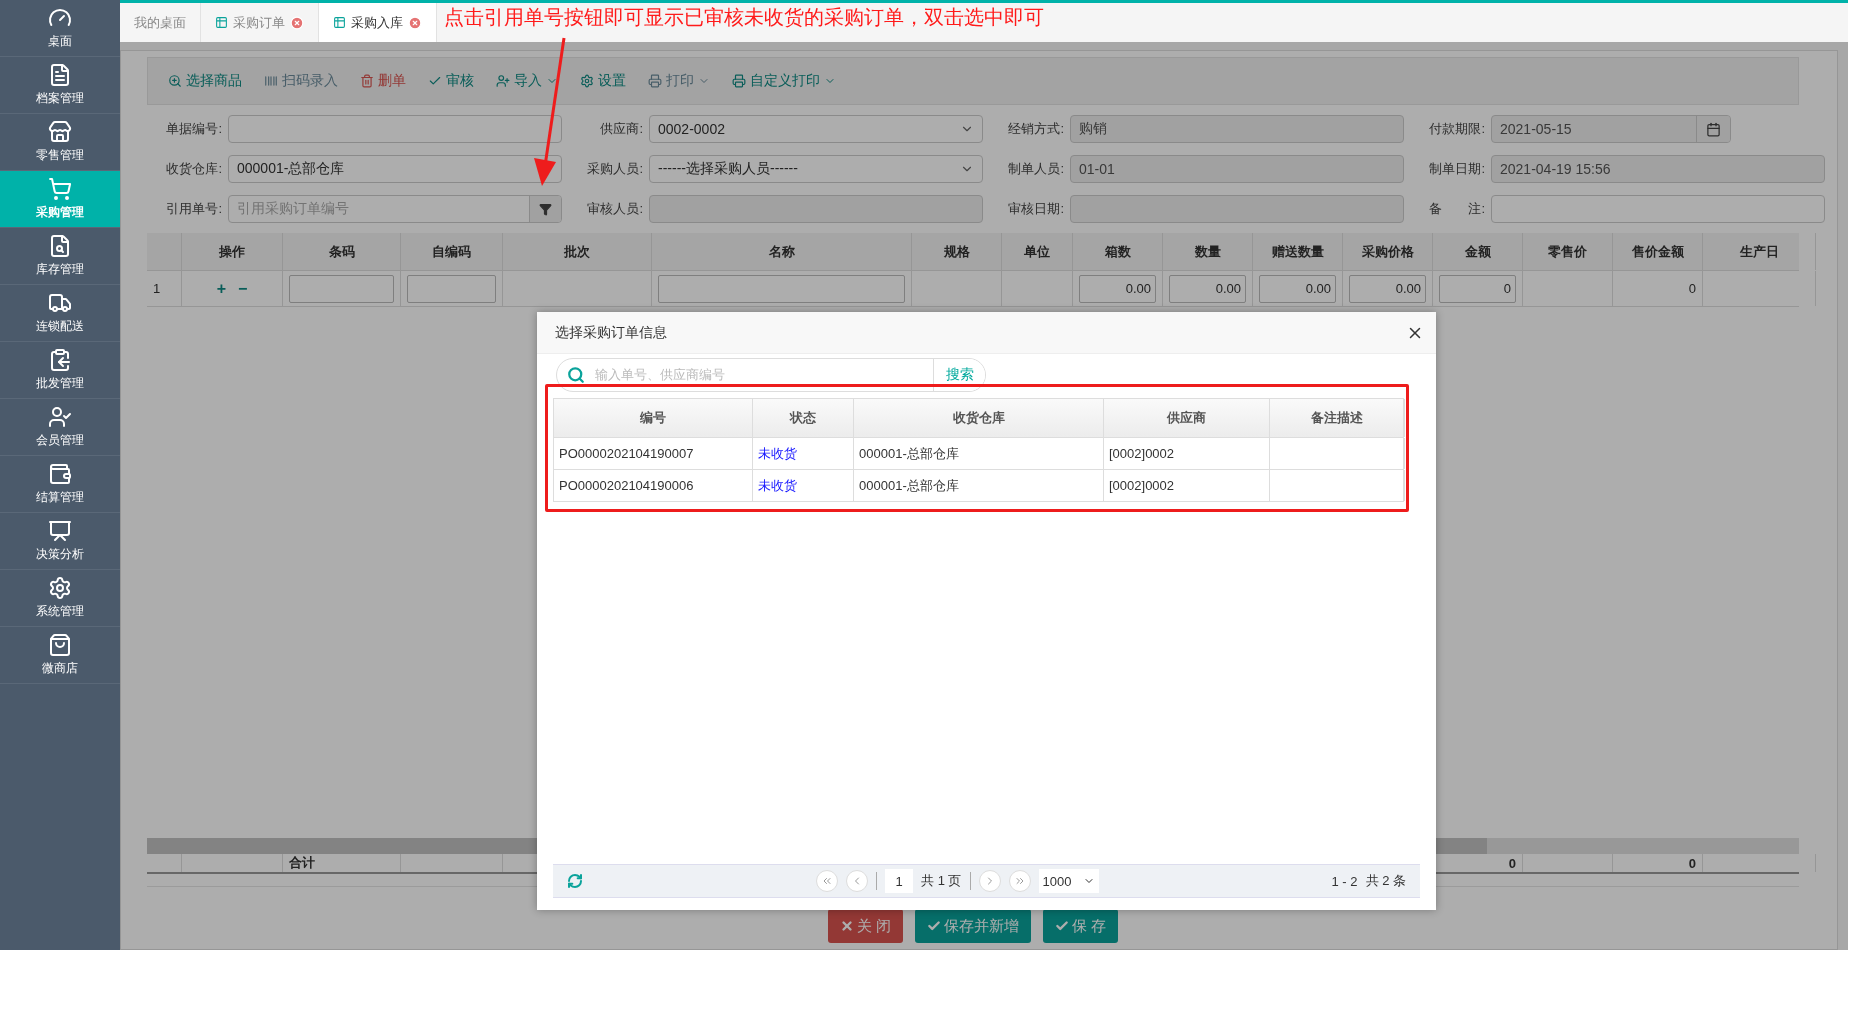  I want to click on input-field: 2021-04-19 15:56, so click(1658, 169).